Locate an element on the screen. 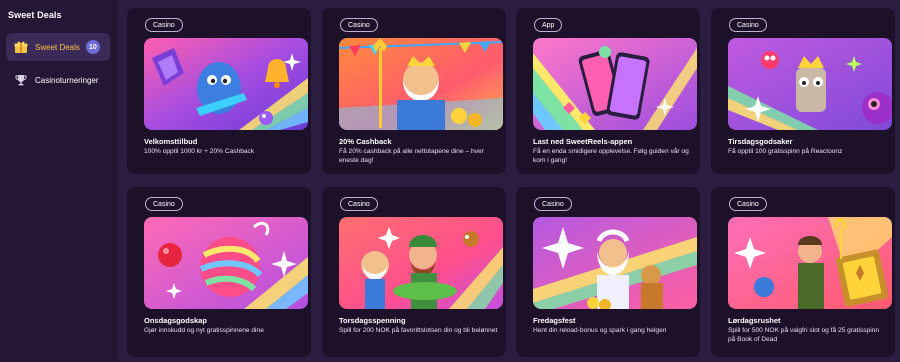 Image resolution: width=900 pixels, height=362 pixels. promo-description: 100% opptil 1000 kr + 20% Cashback is located at coordinates (199, 151).